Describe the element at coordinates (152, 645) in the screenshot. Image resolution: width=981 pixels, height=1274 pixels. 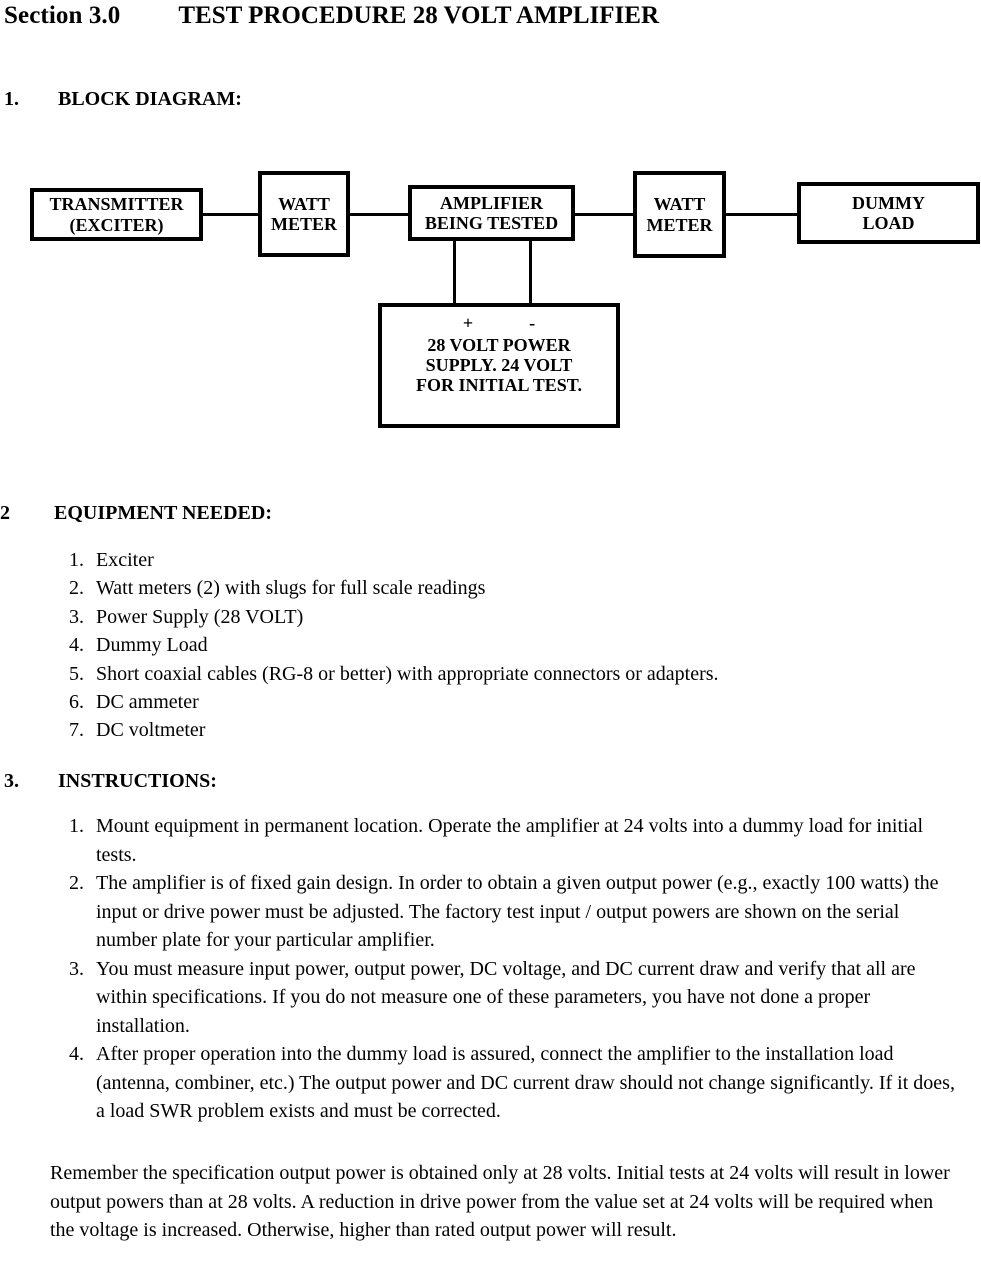
I see `list-item-text: Dummy Load` at that location.